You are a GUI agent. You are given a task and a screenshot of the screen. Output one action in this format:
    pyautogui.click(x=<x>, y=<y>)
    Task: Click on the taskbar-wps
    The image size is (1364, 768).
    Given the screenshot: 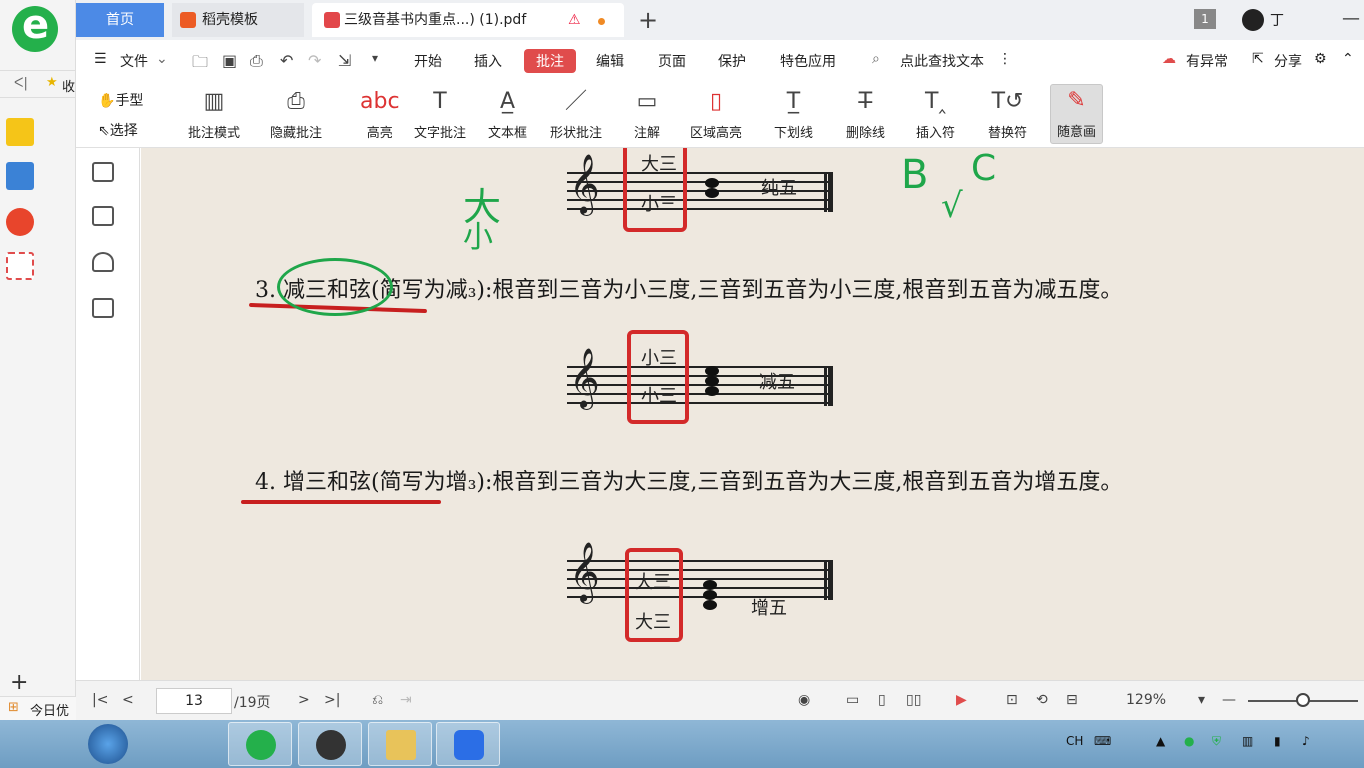 What is the action you would take?
    pyautogui.click(x=468, y=744)
    